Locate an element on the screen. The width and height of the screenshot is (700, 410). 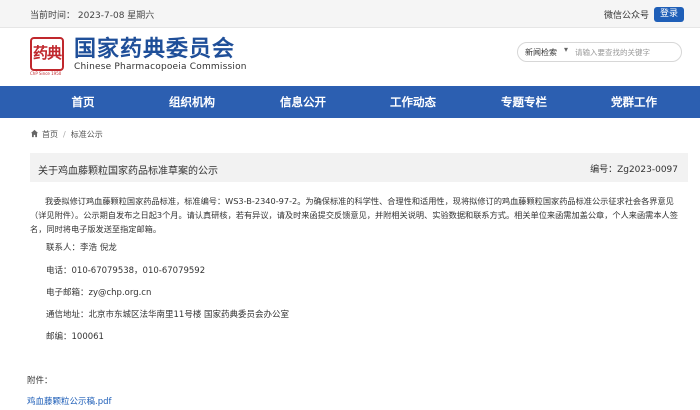
top-bar: 当前时间： 2023-7-08 星期六 微信公众号 登录 is located at coordinates (350, 14).